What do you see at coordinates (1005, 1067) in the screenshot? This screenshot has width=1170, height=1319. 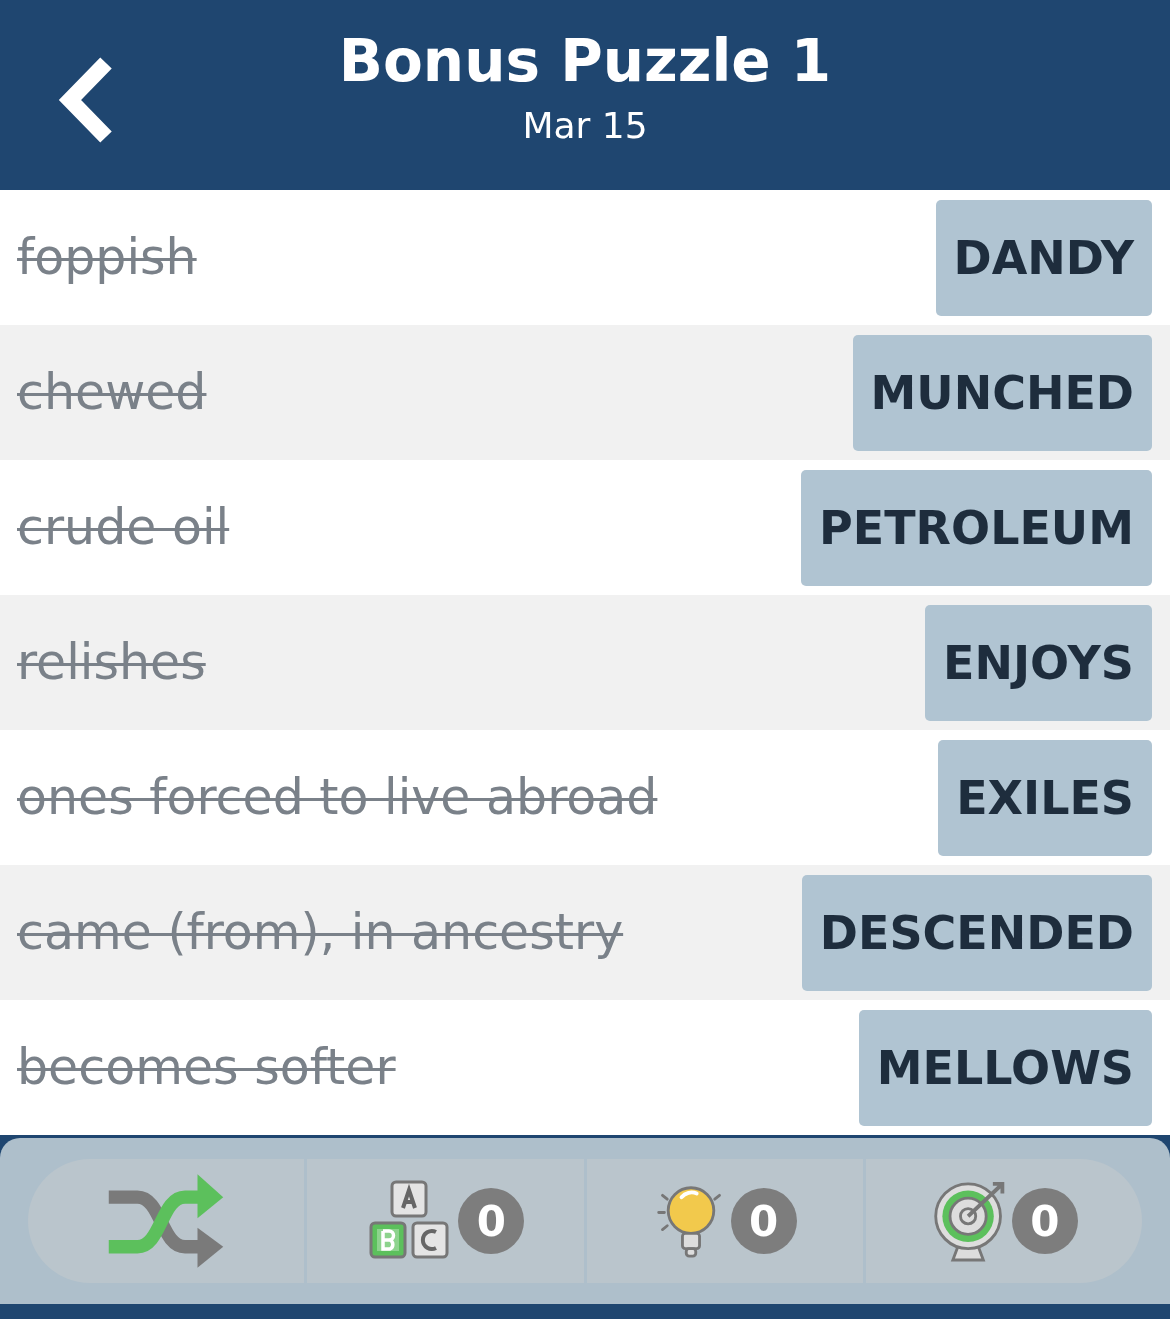 I see `answer-tile: MELLOWS` at bounding box center [1005, 1067].